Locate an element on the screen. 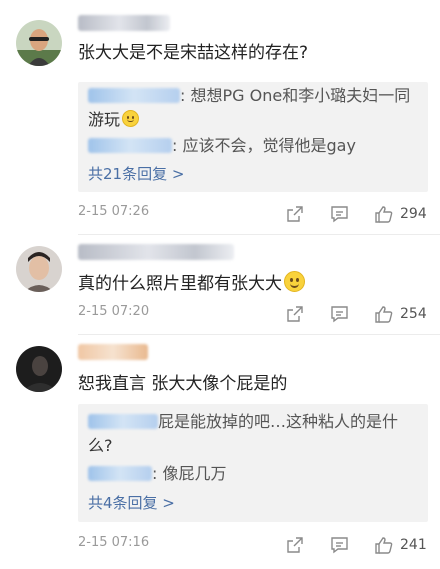  comment-meta: 2-15 07:16 241 is located at coordinates (220, 545).